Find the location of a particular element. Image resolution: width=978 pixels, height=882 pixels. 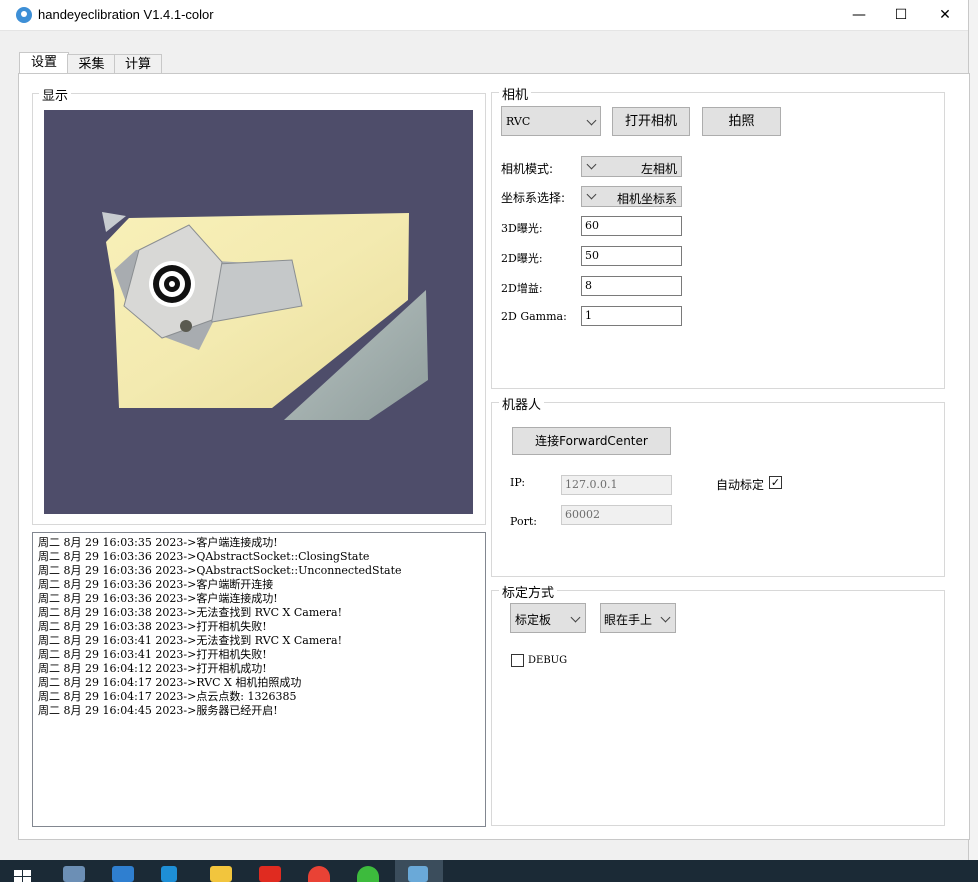

open-camera-button: 打开相机 is located at coordinates (651, 121).